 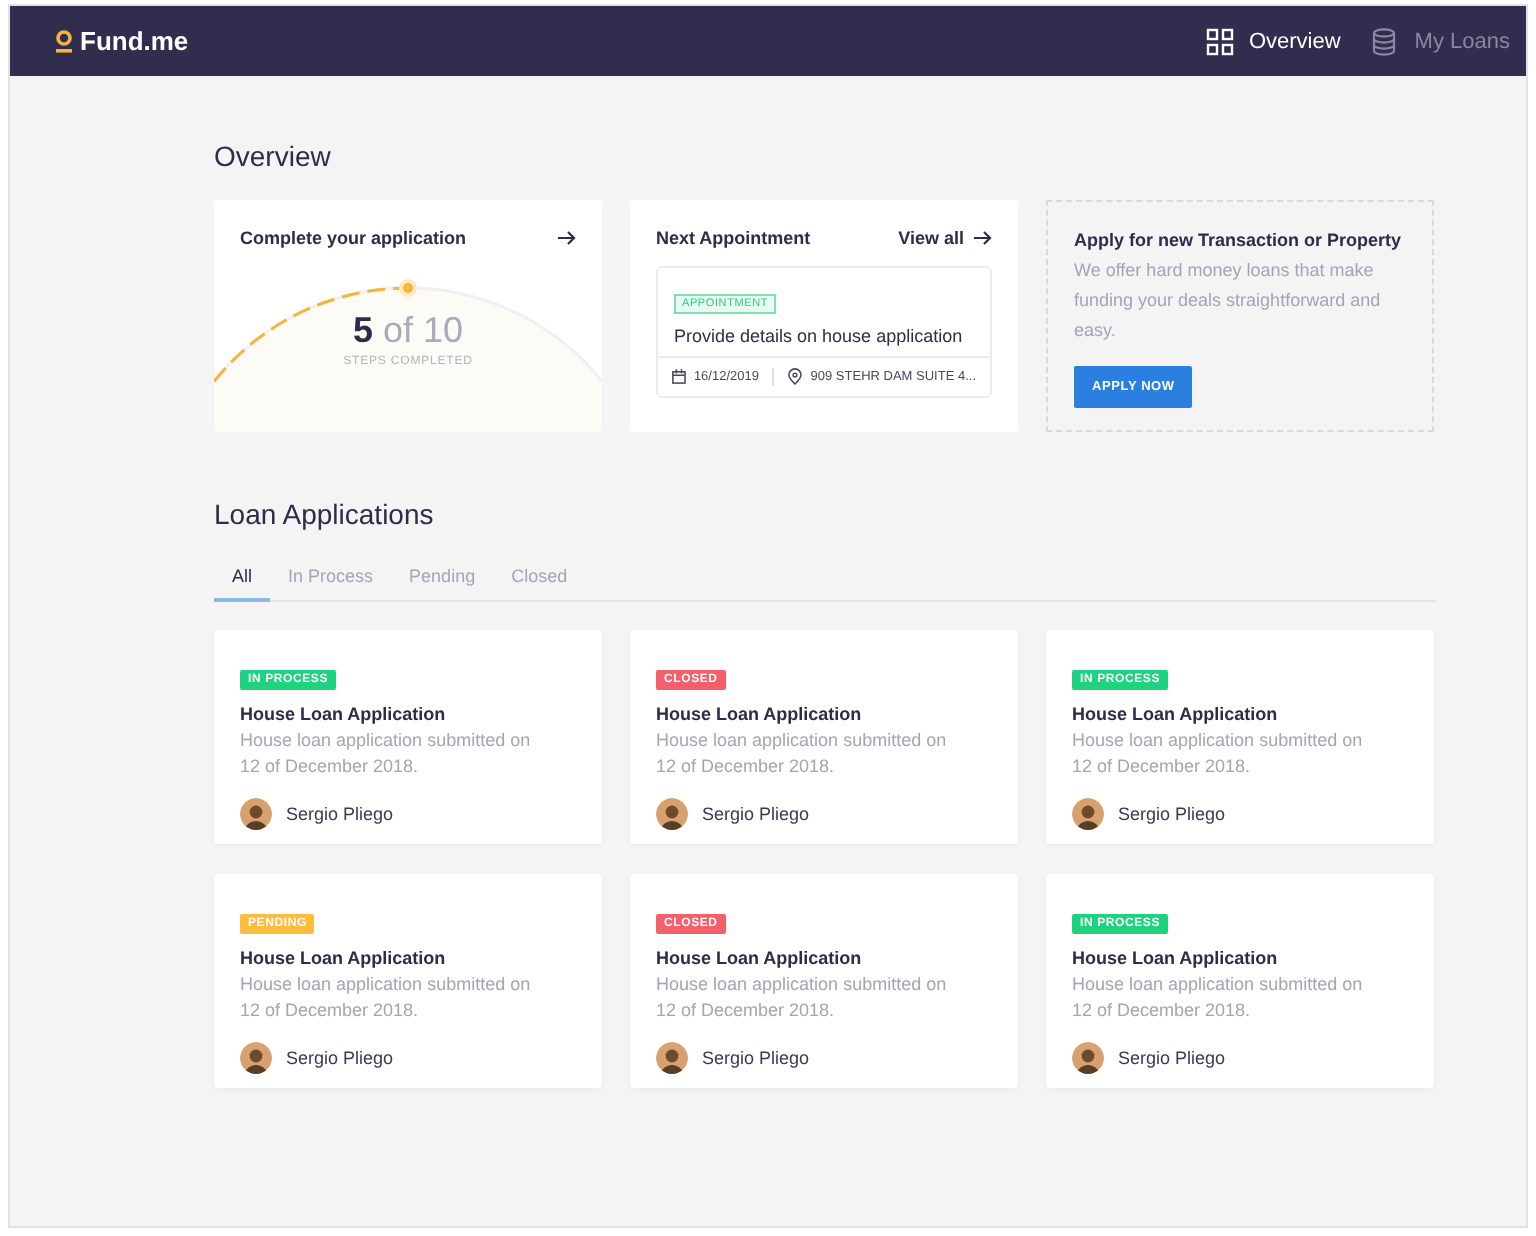 What do you see at coordinates (819, 336) in the screenshot?
I see `appointment-text: Provide details on house application` at bounding box center [819, 336].